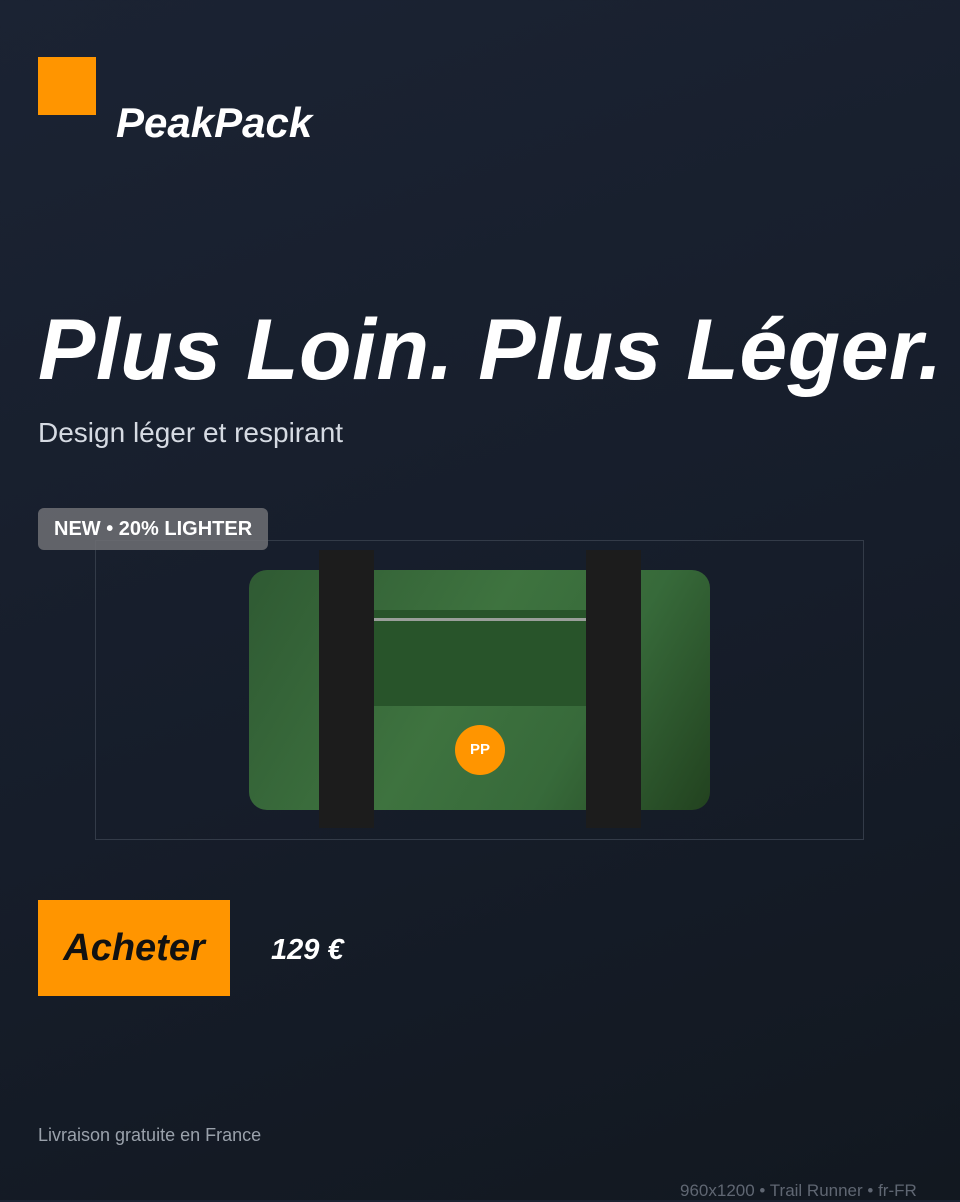 The width and height of the screenshot is (960, 1202). What do you see at coordinates (479, 658) in the screenshot?
I see `product-bag-panel` at bounding box center [479, 658].